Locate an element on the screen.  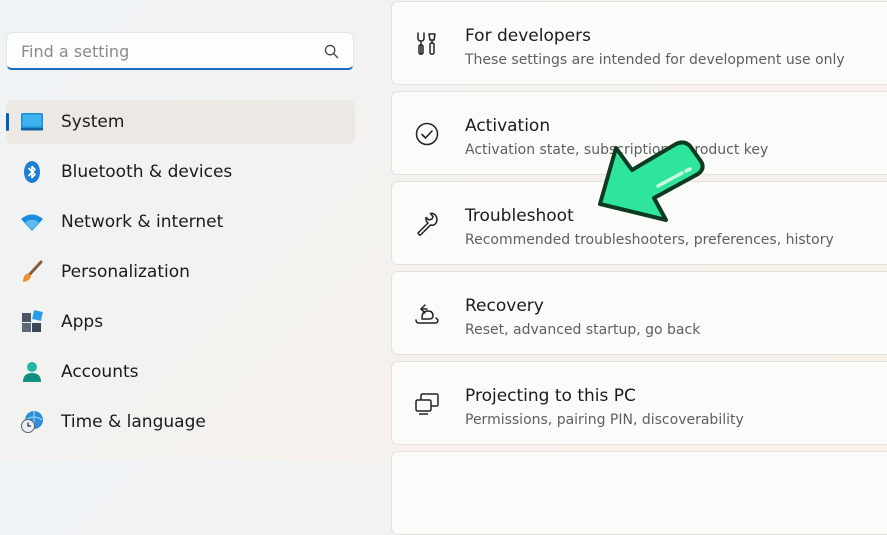
card-partial is located at coordinates (639, 493).